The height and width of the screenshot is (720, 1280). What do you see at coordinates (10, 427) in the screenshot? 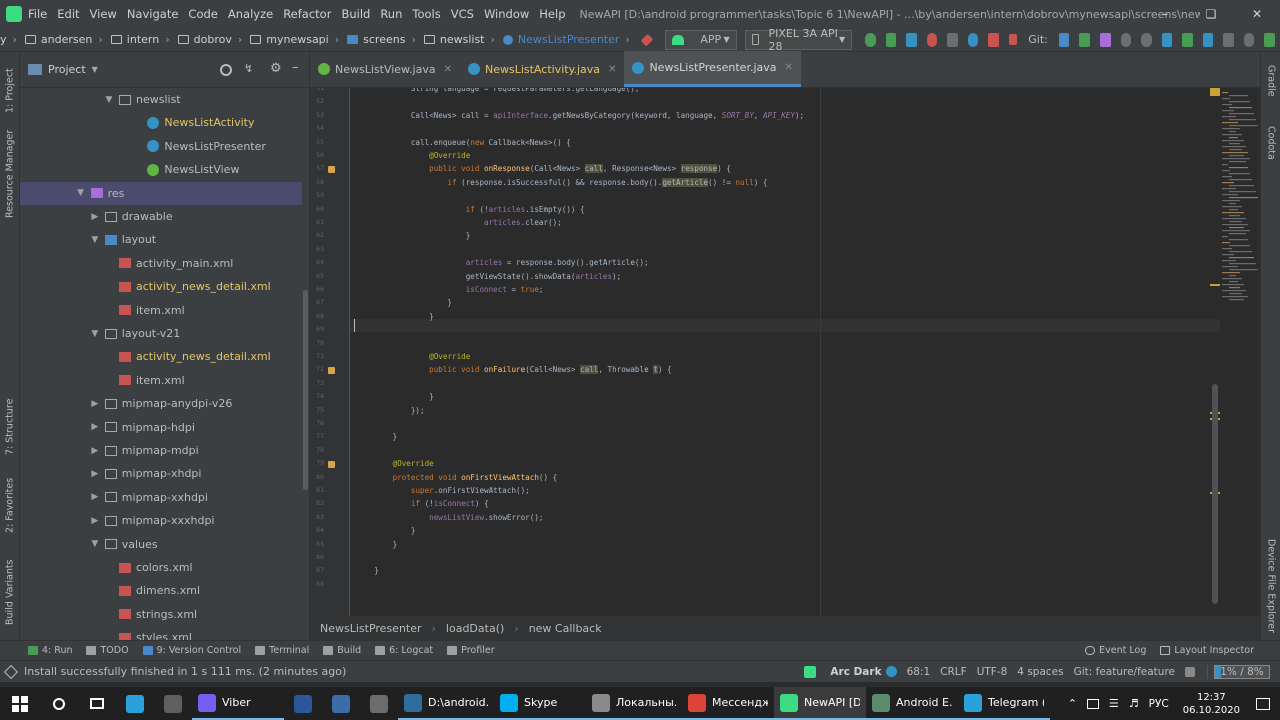
I see `tab-structure: 7: Structure` at bounding box center [10, 427].